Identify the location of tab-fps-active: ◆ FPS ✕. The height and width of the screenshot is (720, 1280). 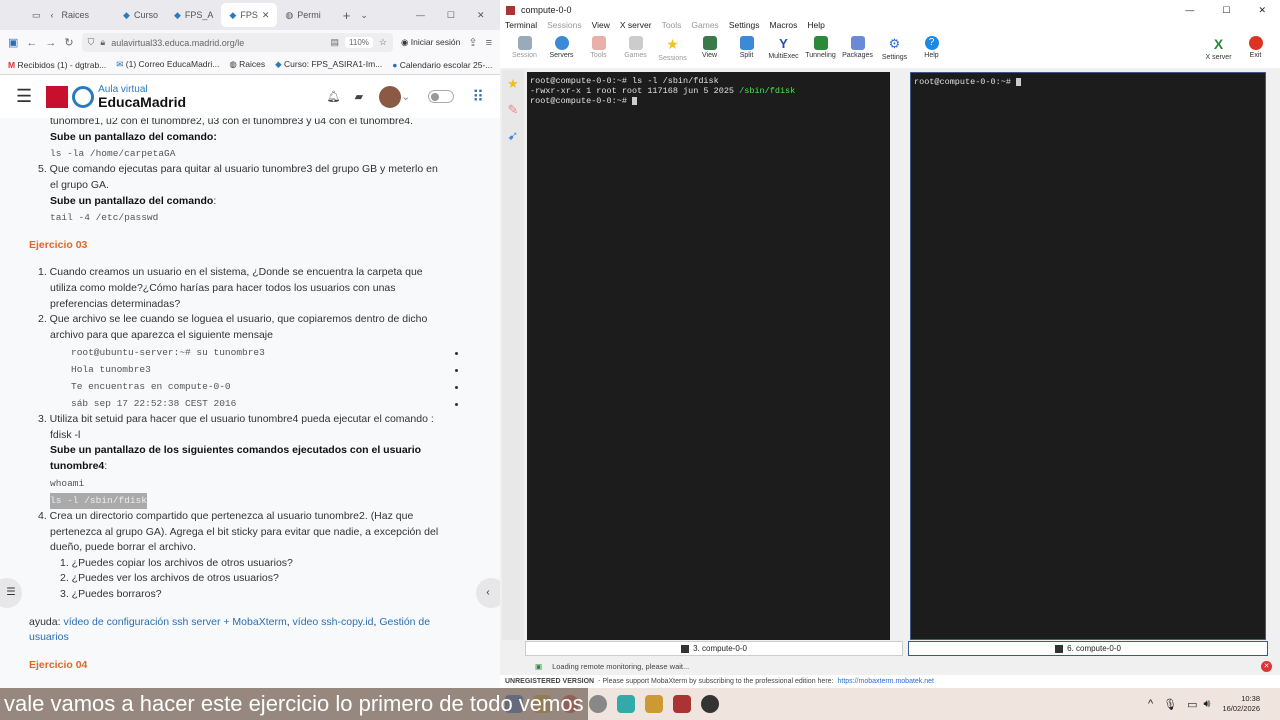
(249, 15).